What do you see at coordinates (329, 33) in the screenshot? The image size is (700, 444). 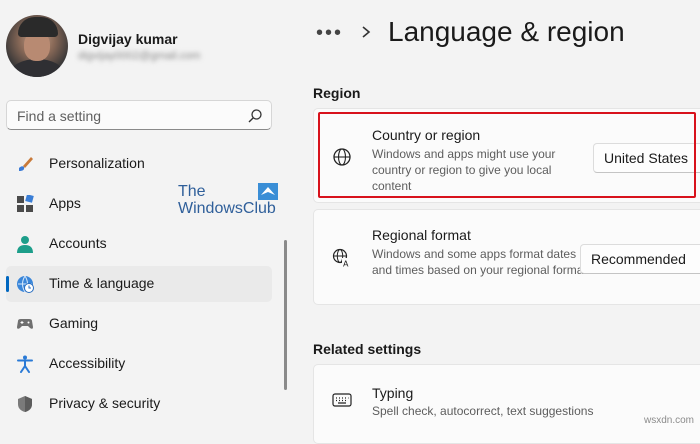 I see `breadcrumb-more-button: •••` at bounding box center [329, 33].